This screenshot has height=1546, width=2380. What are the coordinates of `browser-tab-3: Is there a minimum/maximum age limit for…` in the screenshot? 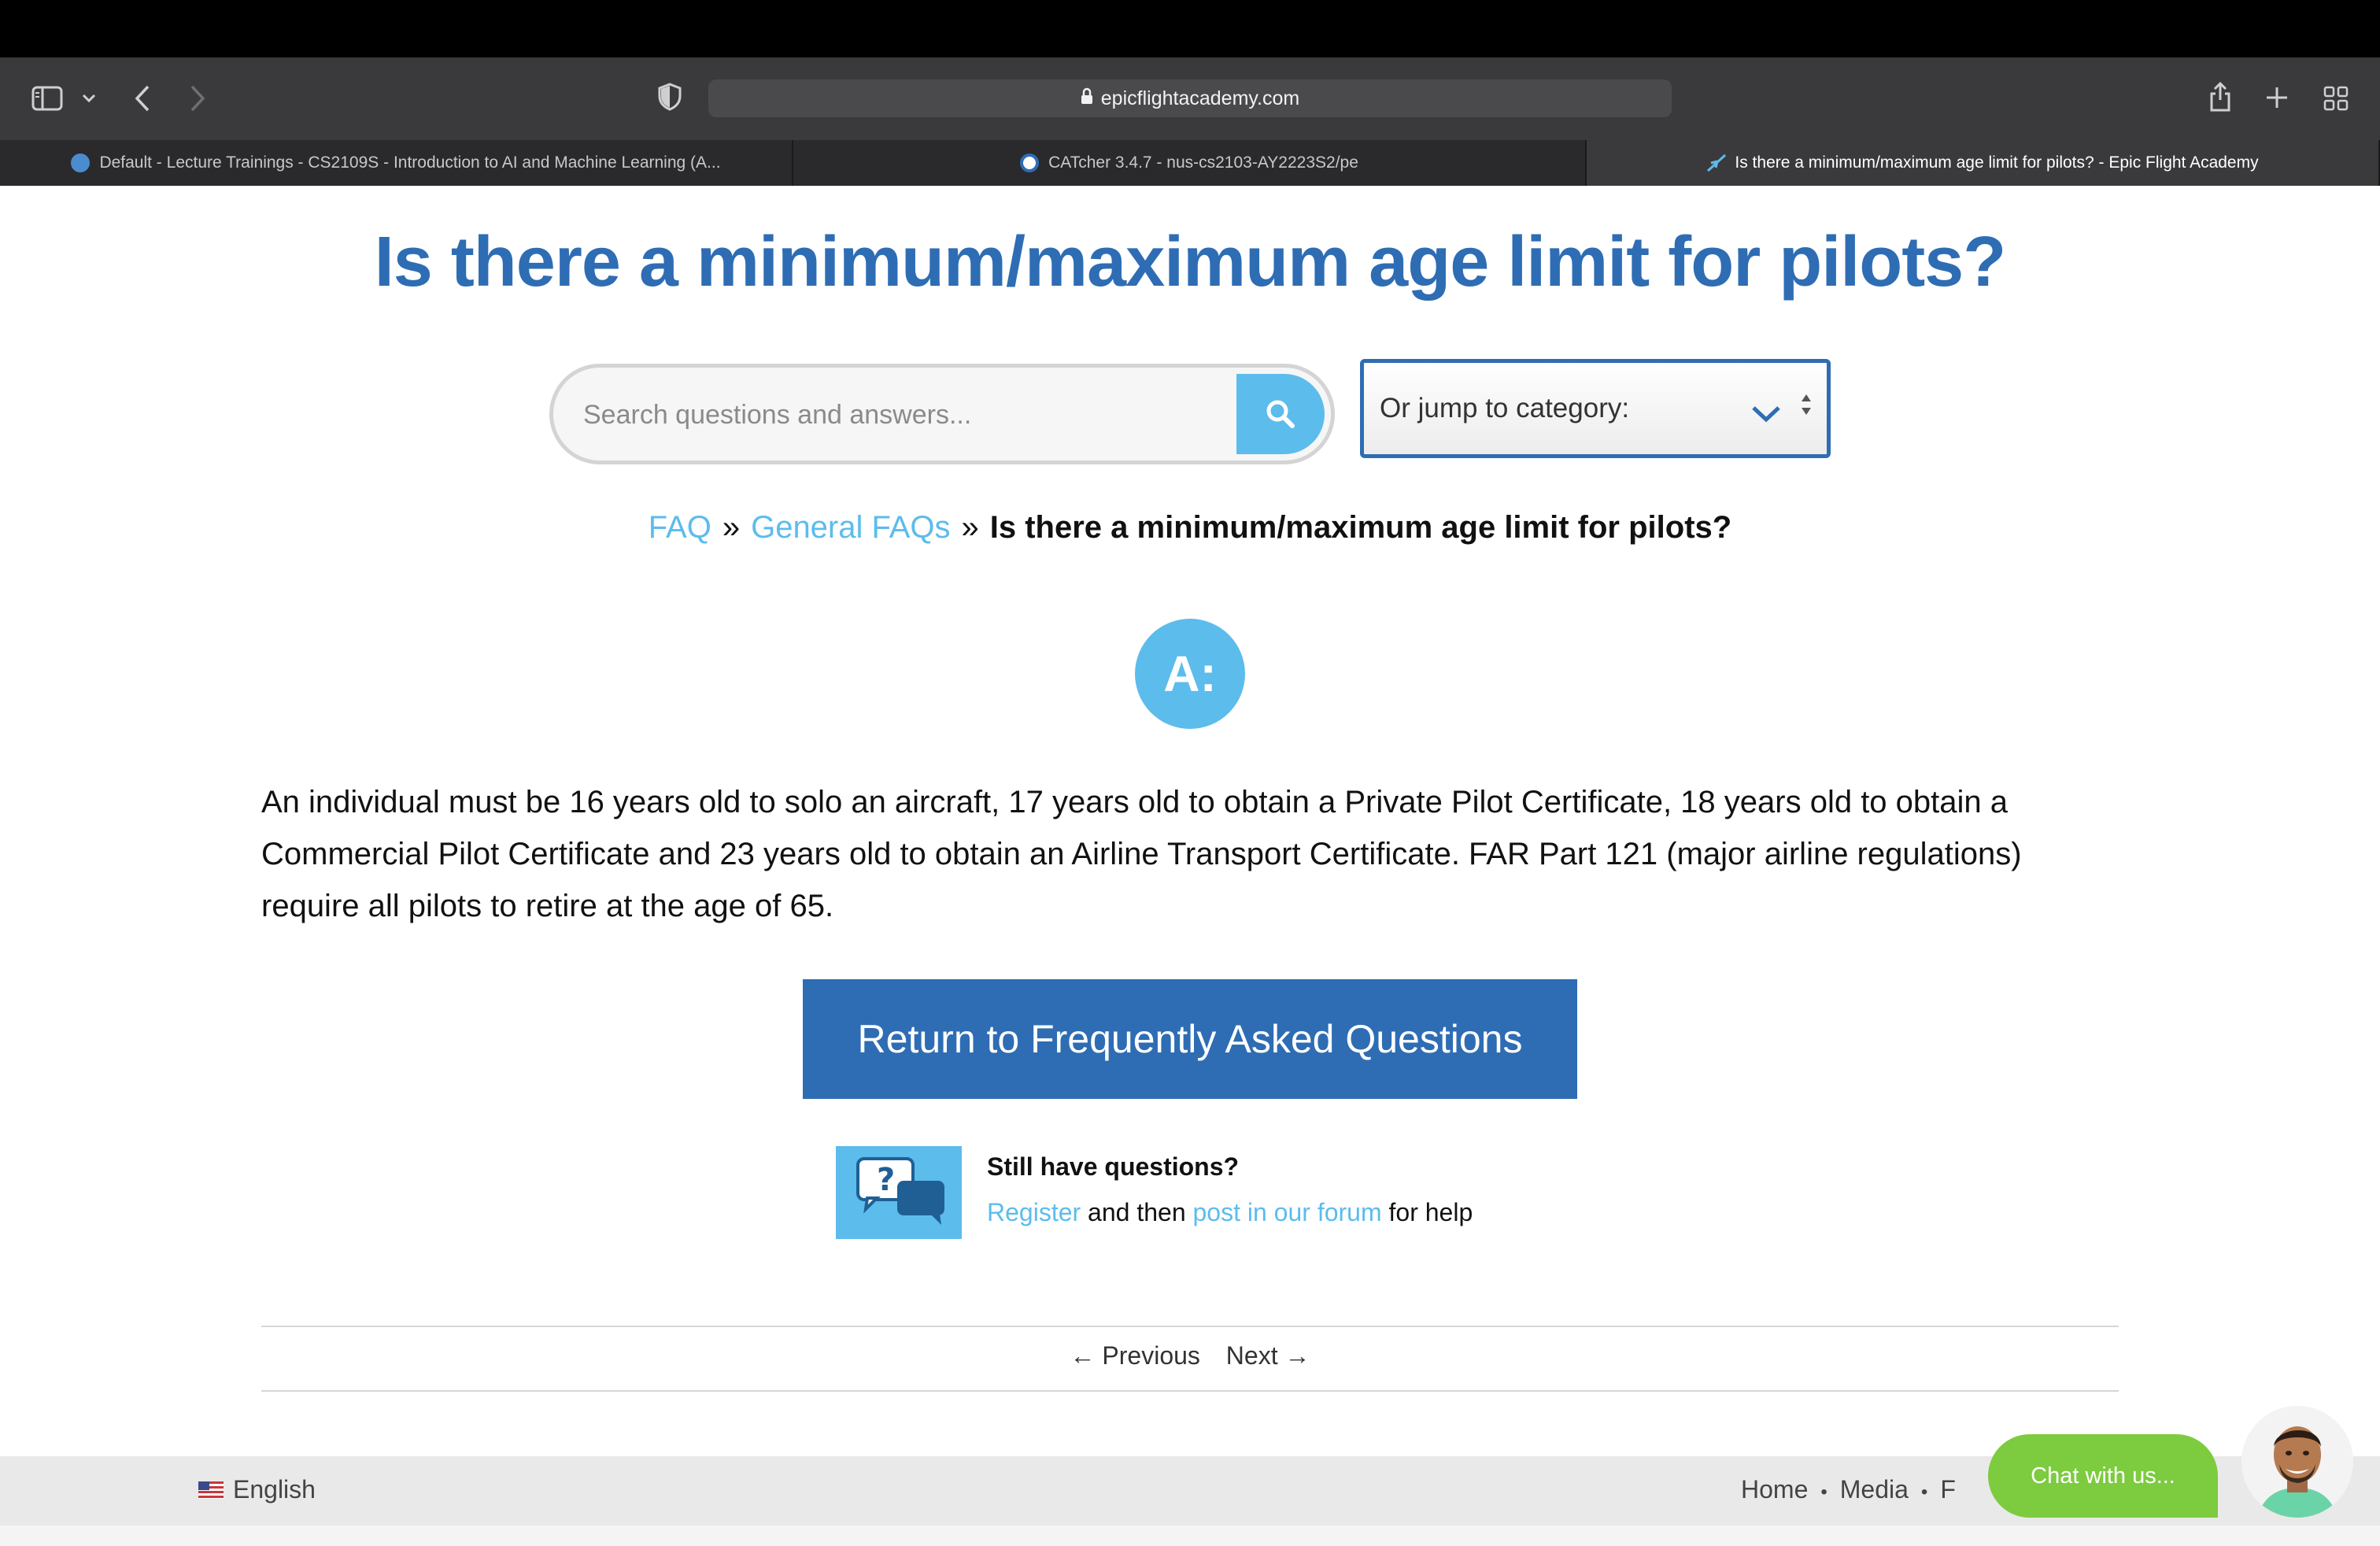 It's located at (1983, 163).